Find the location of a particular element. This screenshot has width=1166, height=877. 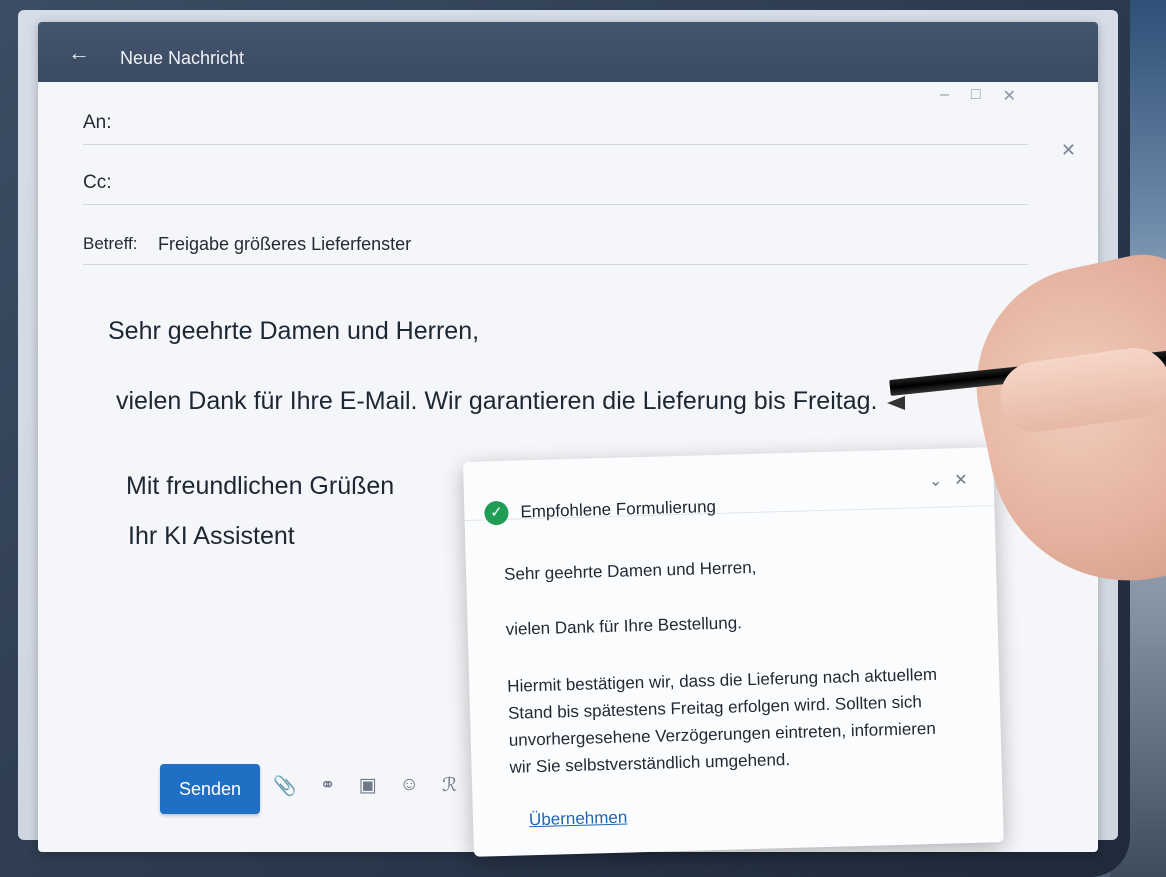

cc-label: Cc: is located at coordinates (97, 182).